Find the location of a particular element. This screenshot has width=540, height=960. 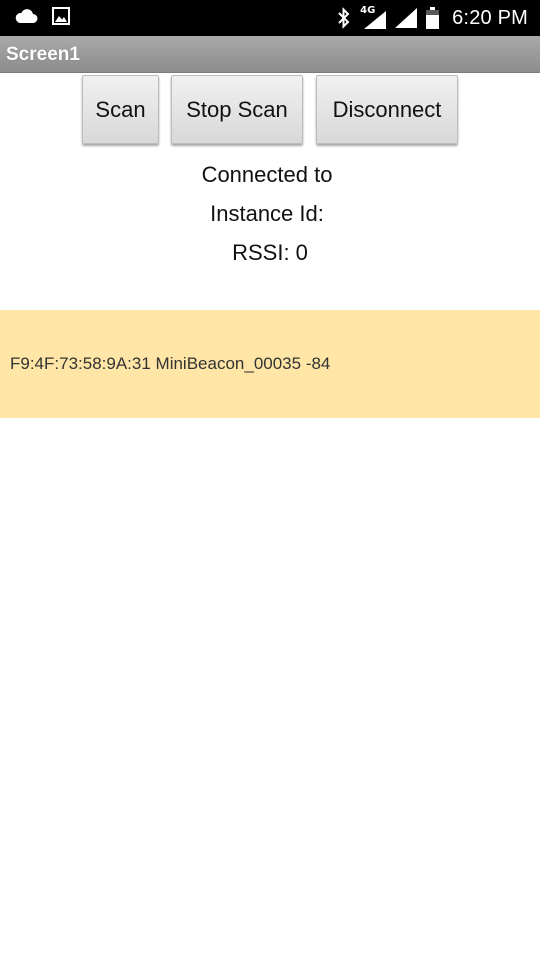

disconnect-button: Disconnect is located at coordinates (387, 109).